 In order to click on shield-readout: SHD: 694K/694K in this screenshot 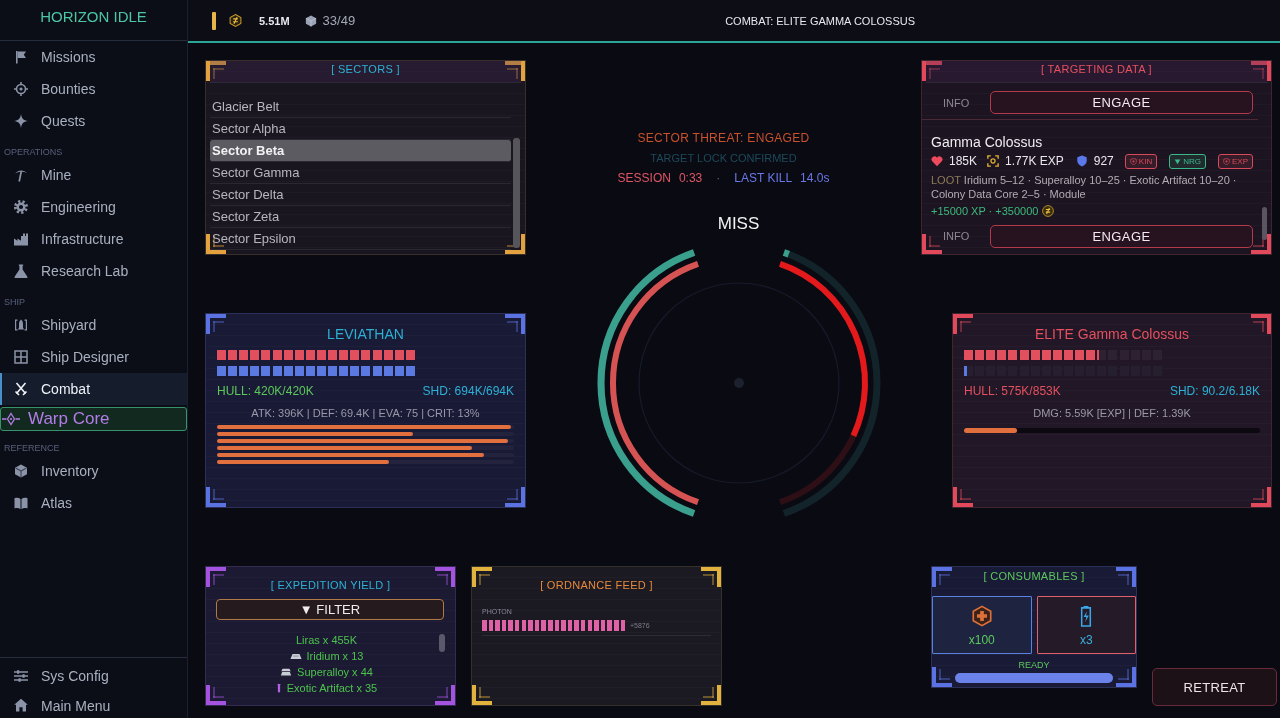, I will do `click(468, 391)`.